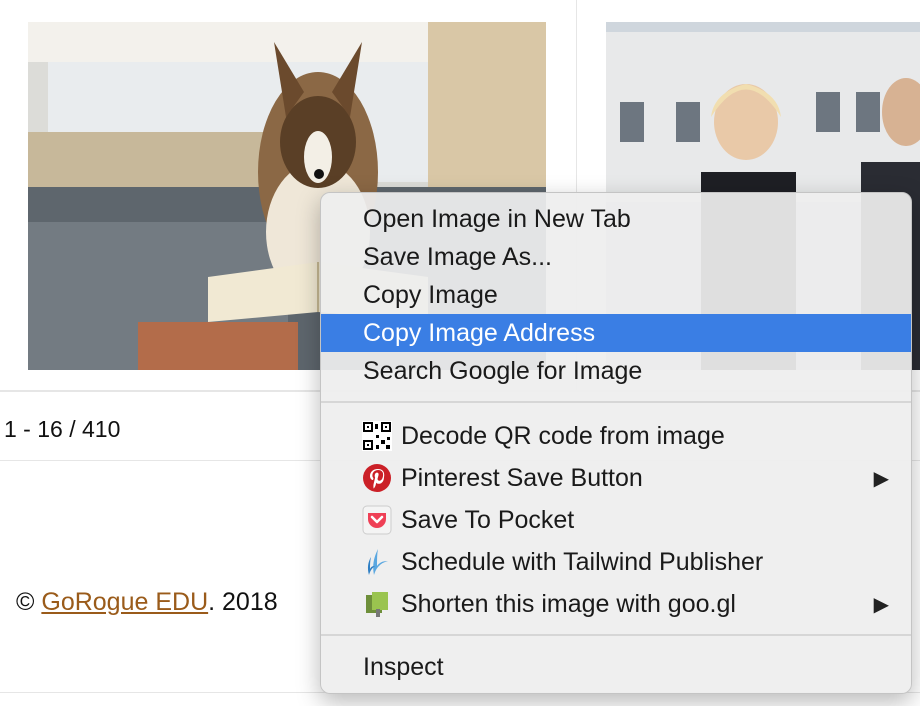  I want to click on menu-item-label: Shorten this image with goo.gl, so click(568, 603).